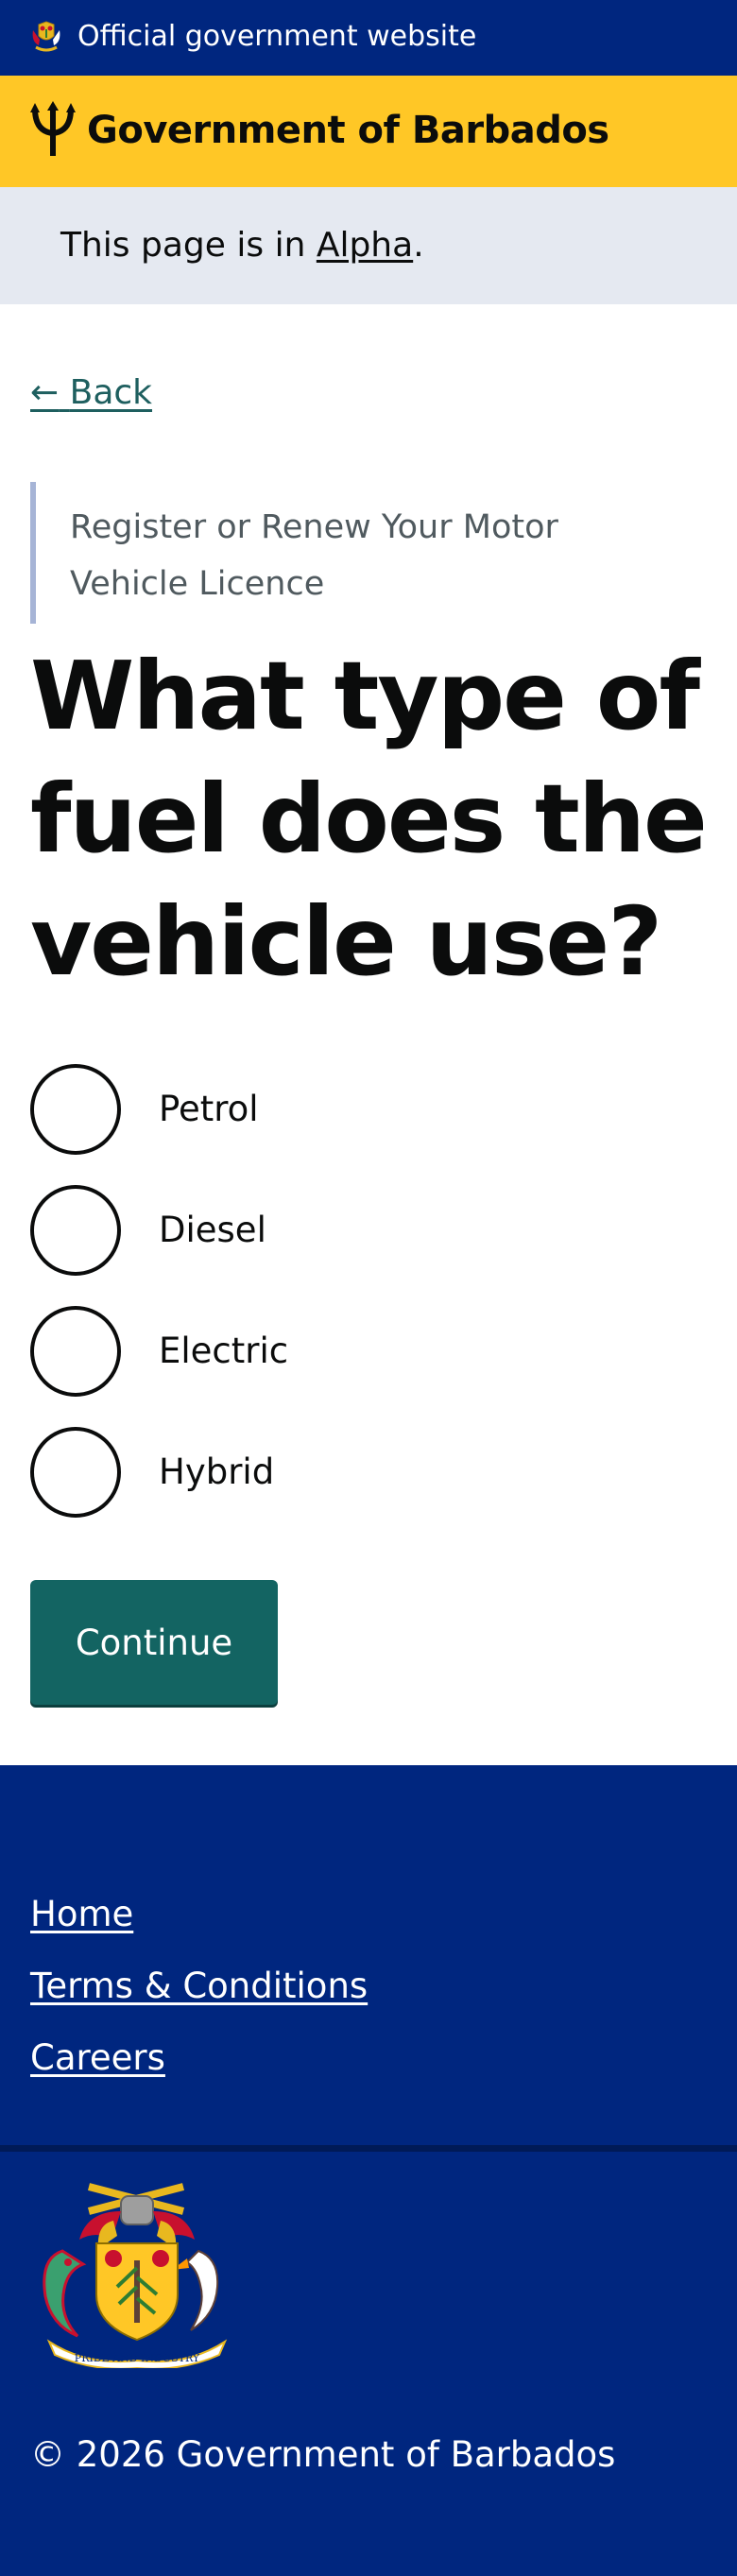 The image size is (737, 2576). I want to click on phase-alpha-link: Alpha, so click(365, 245).